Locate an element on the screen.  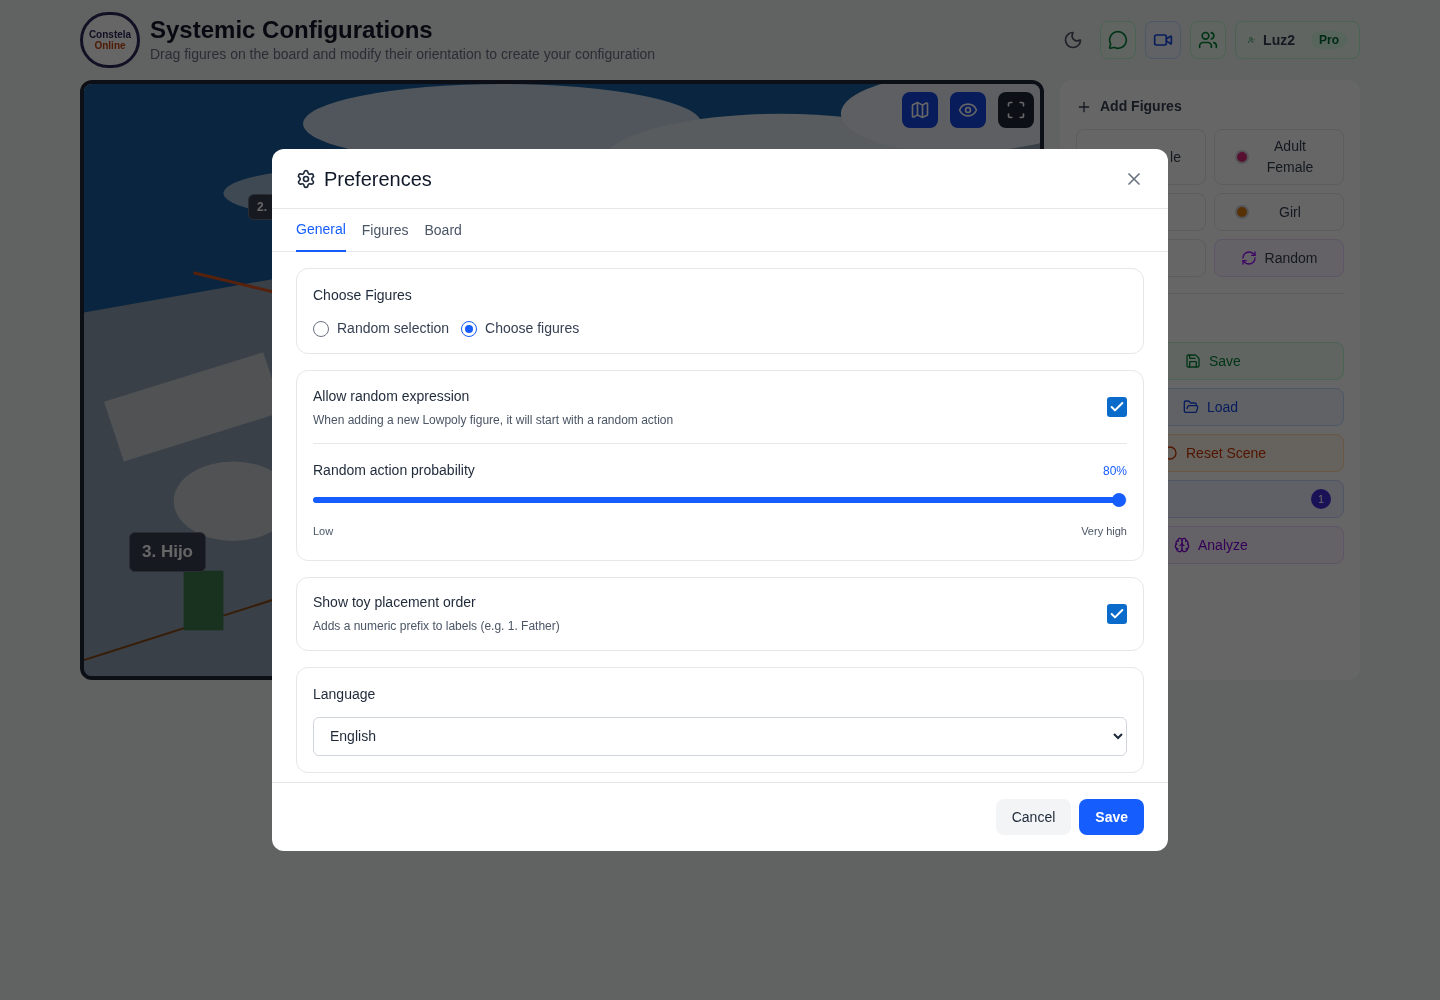
setting-description: When adding a new Lowpoly figure, it will start with a random action is located at coordinates (493, 420).